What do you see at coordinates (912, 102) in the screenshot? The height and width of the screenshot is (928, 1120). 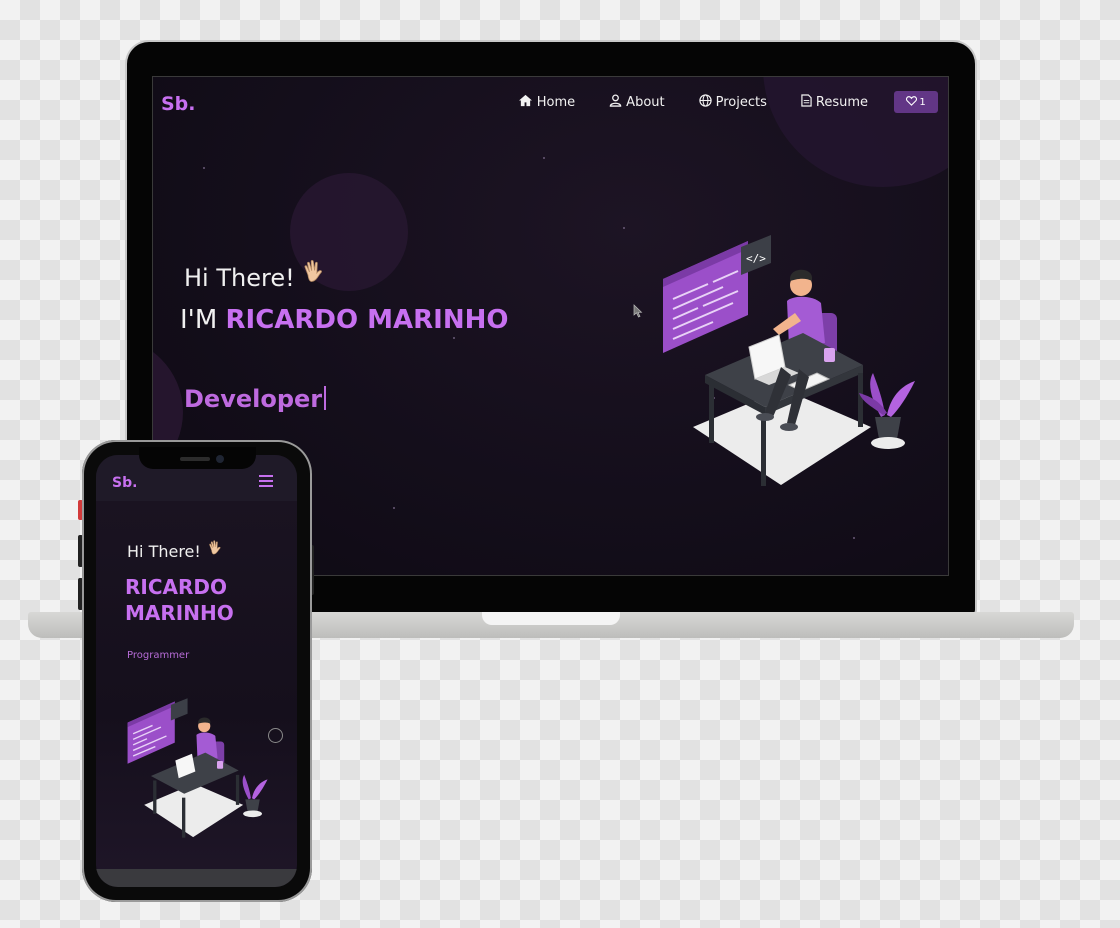 I see `heart-icon` at bounding box center [912, 102].